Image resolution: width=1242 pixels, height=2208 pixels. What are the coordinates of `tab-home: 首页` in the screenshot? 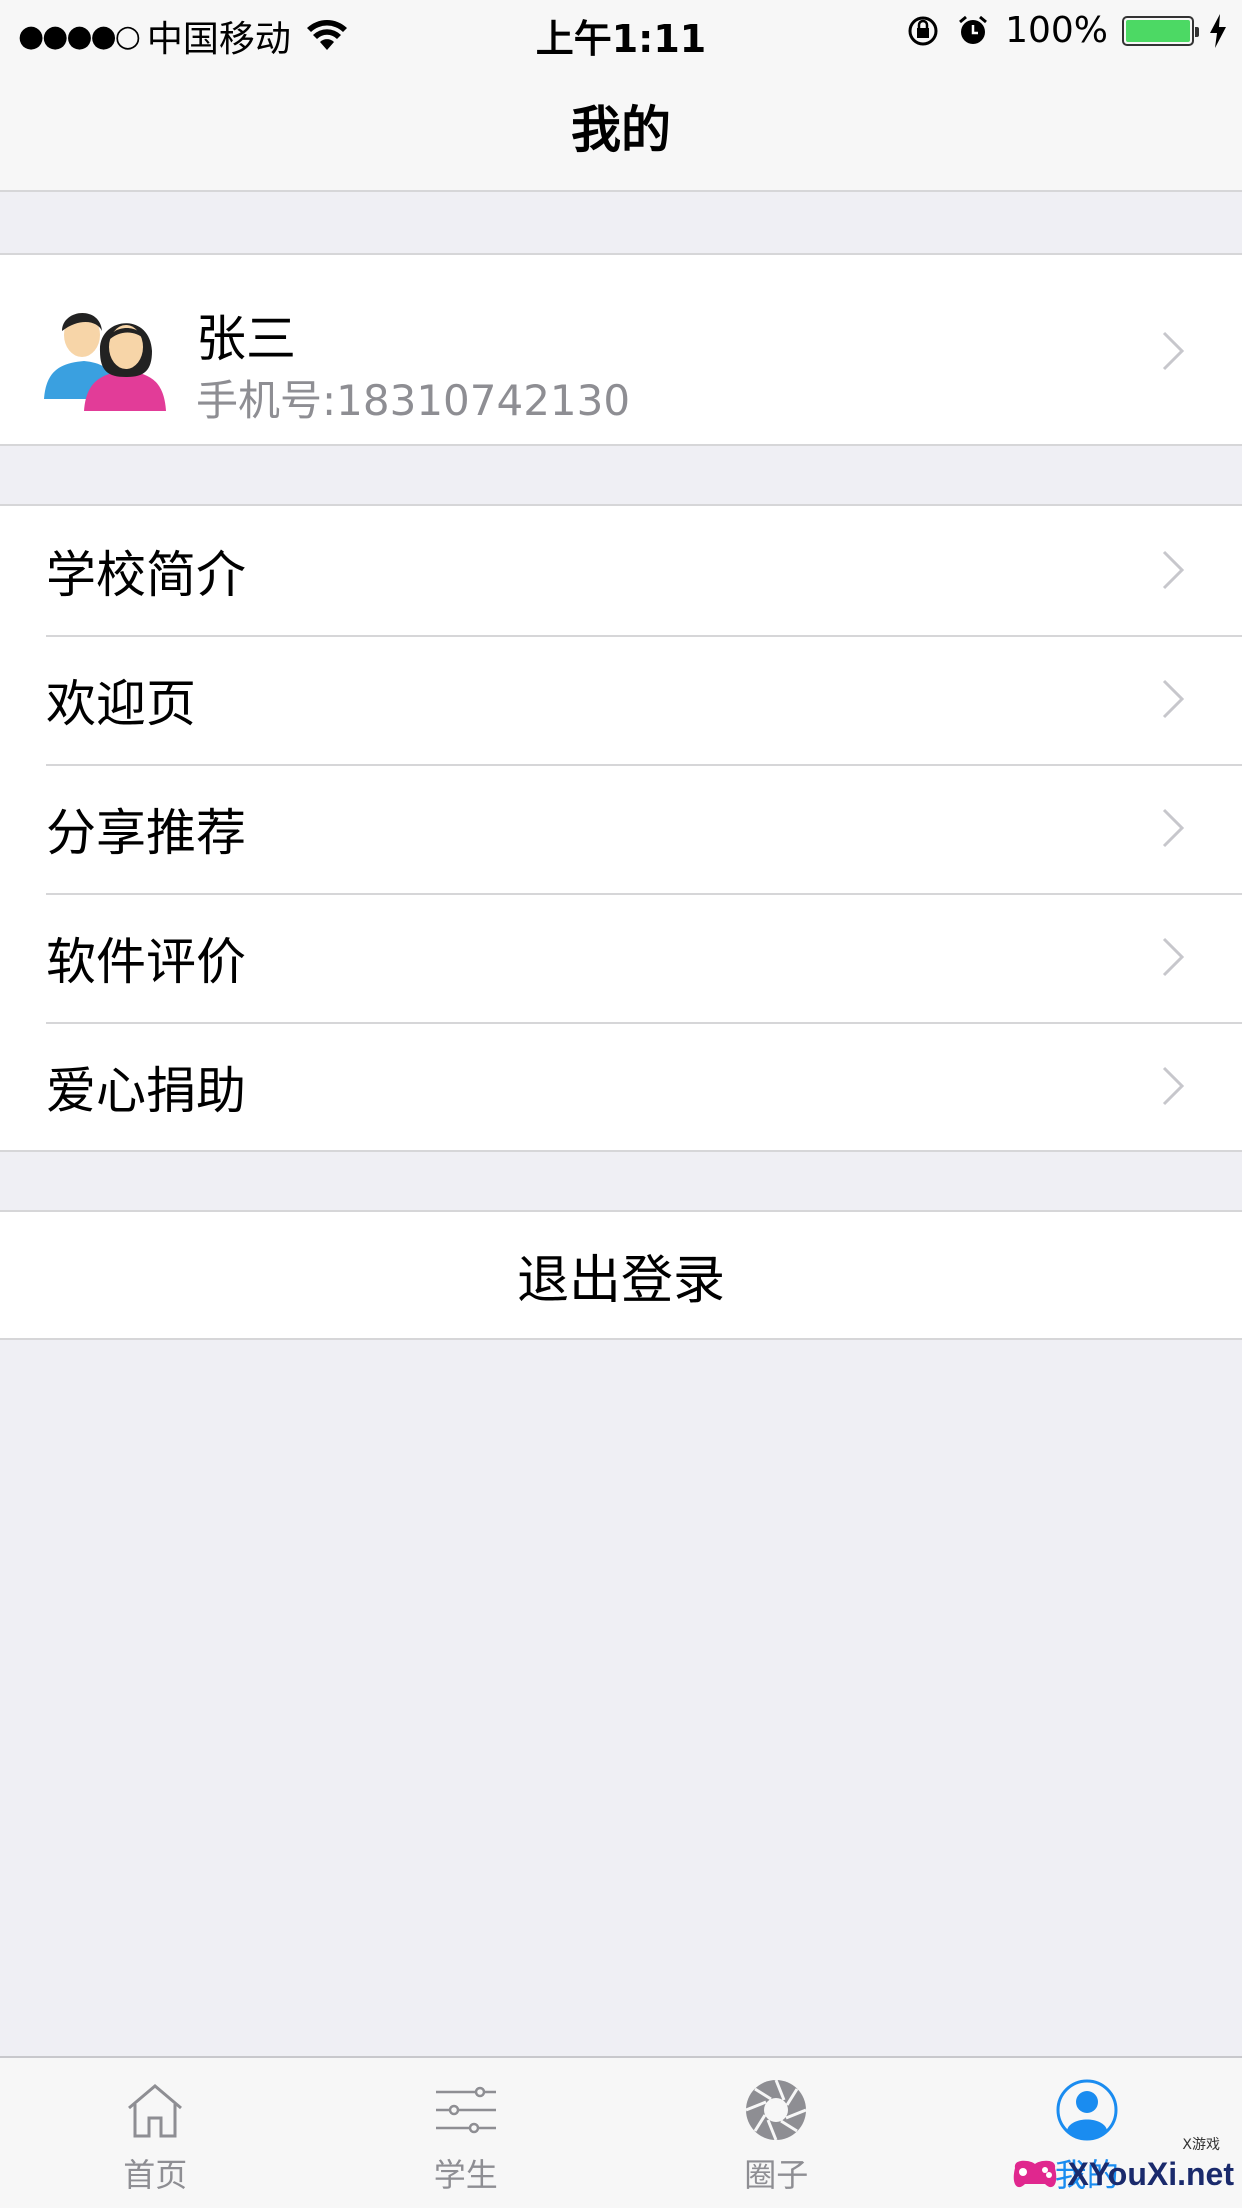 It's located at (155, 2133).